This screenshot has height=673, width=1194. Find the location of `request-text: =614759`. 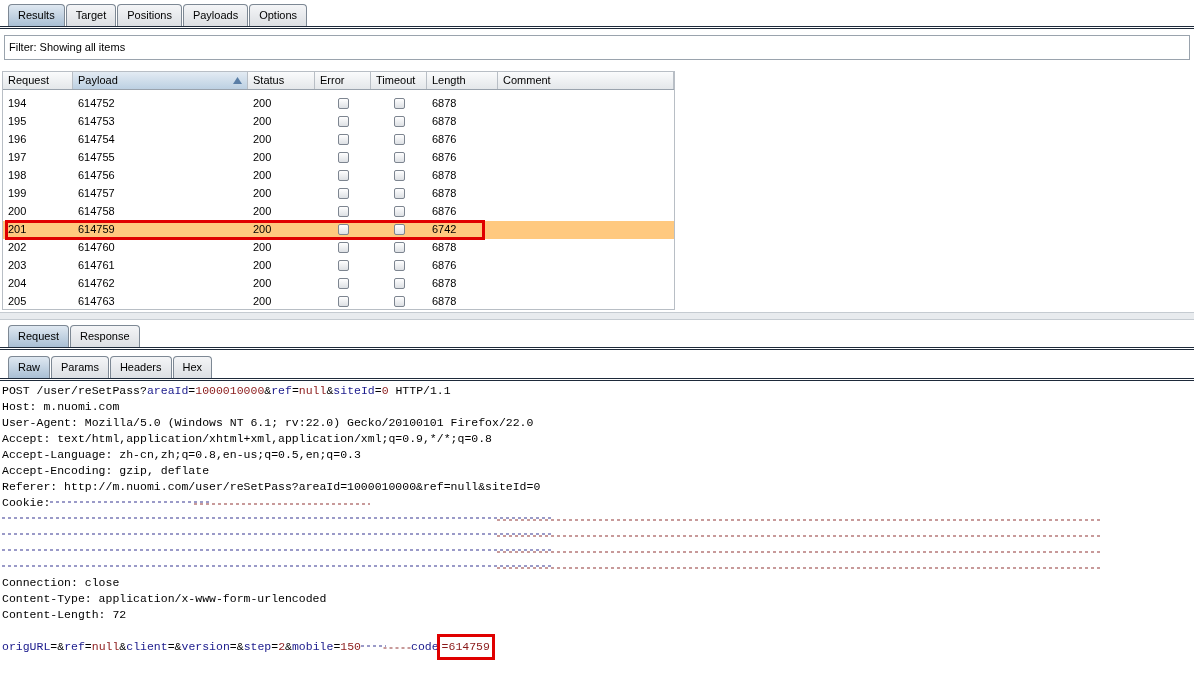

request-text: =614759 is located at coordinates (465, 647).